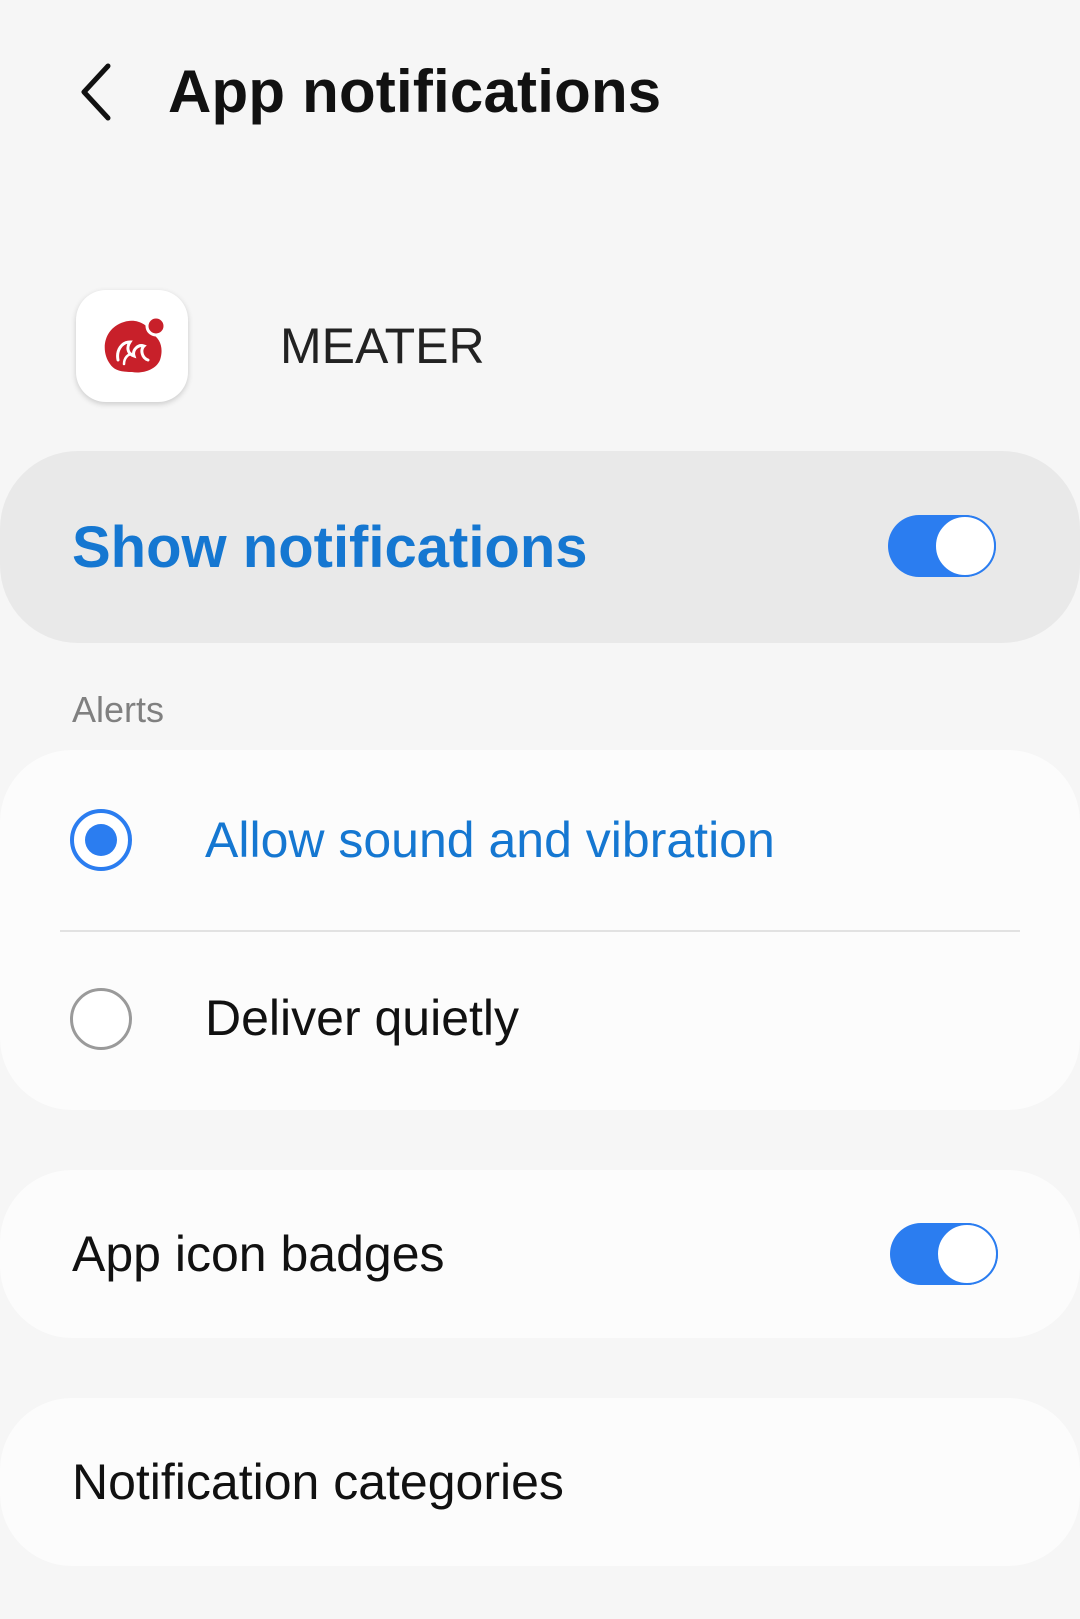  Describe the element at coordinates (382, 346) in the screenshot. I see `app-name: MEATER` at that location.